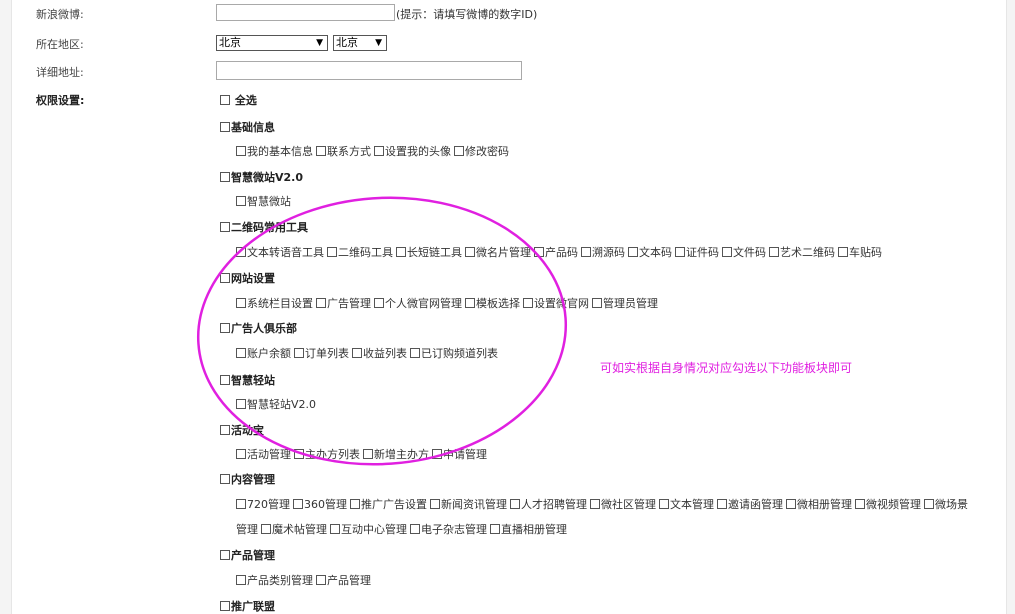 The image size is (1015, 614). Describe the element at coordinates (263, 454) in the screenshot. I see `permission-item-checkbox: 活动管理` at that location.